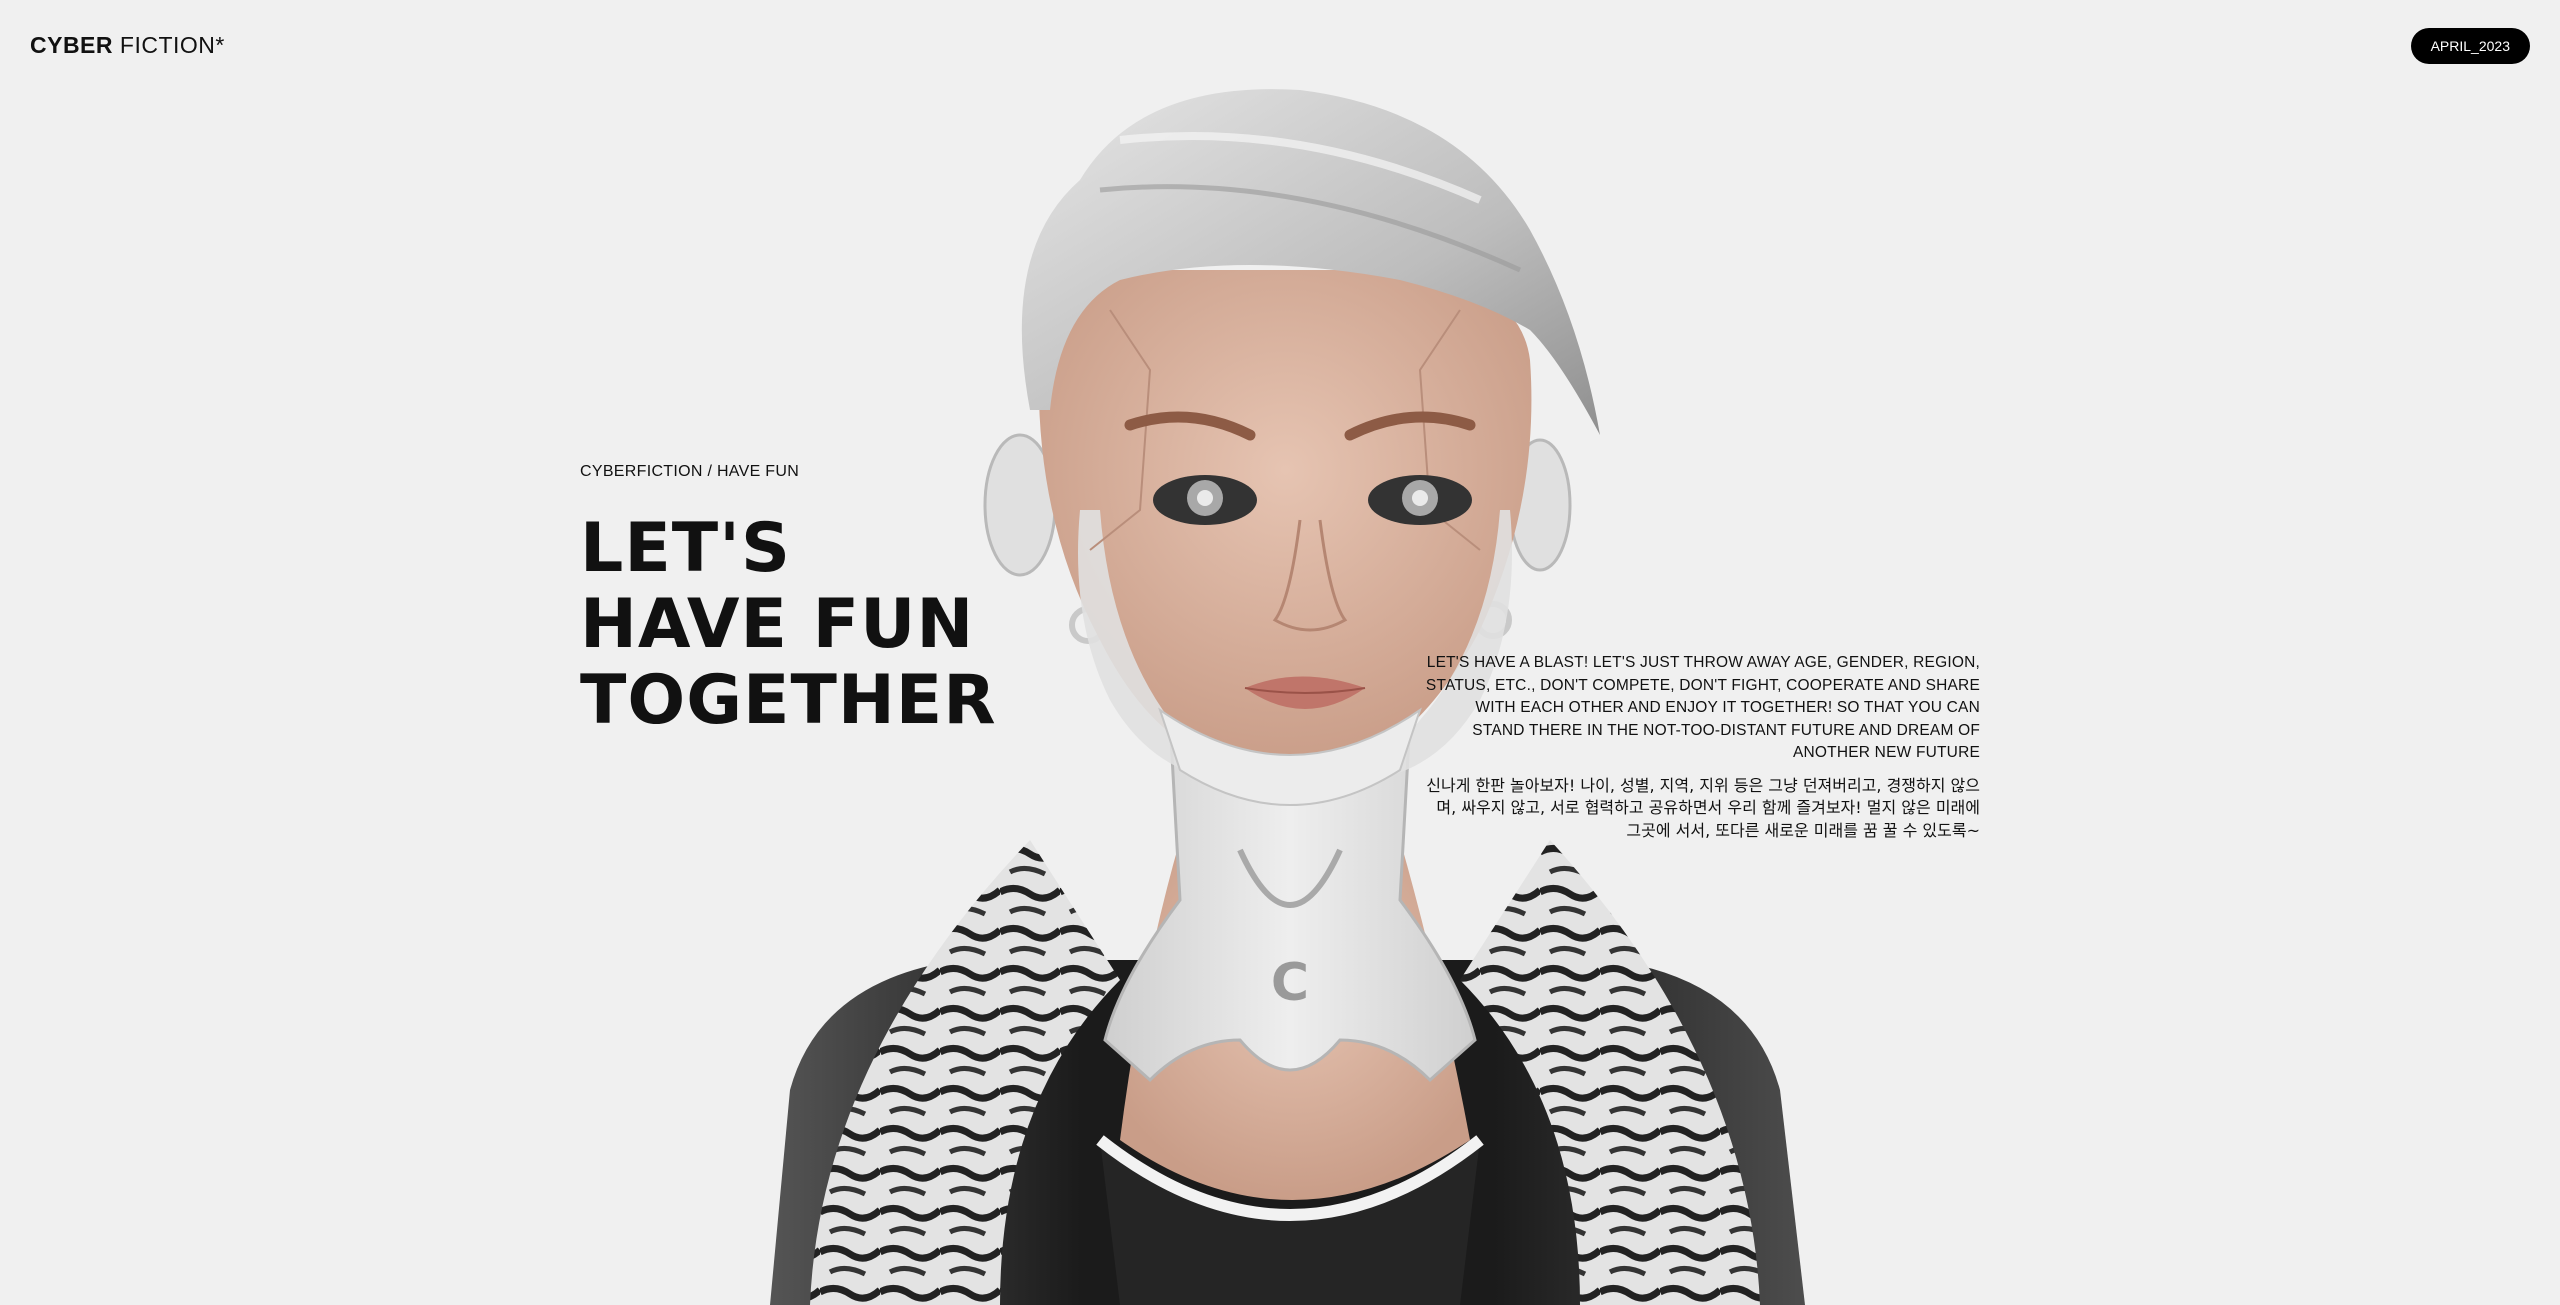  I want to click on logo-bold-text: CYBER, so click(72, 45).